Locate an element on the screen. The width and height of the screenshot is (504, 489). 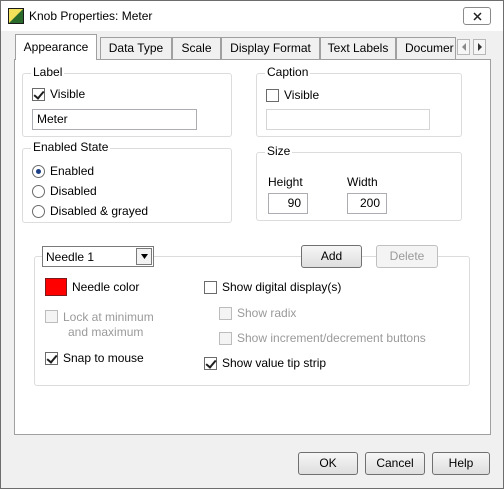
disabled-grayed-radio: Disabled & grayed is located at coordinates (90, 211).